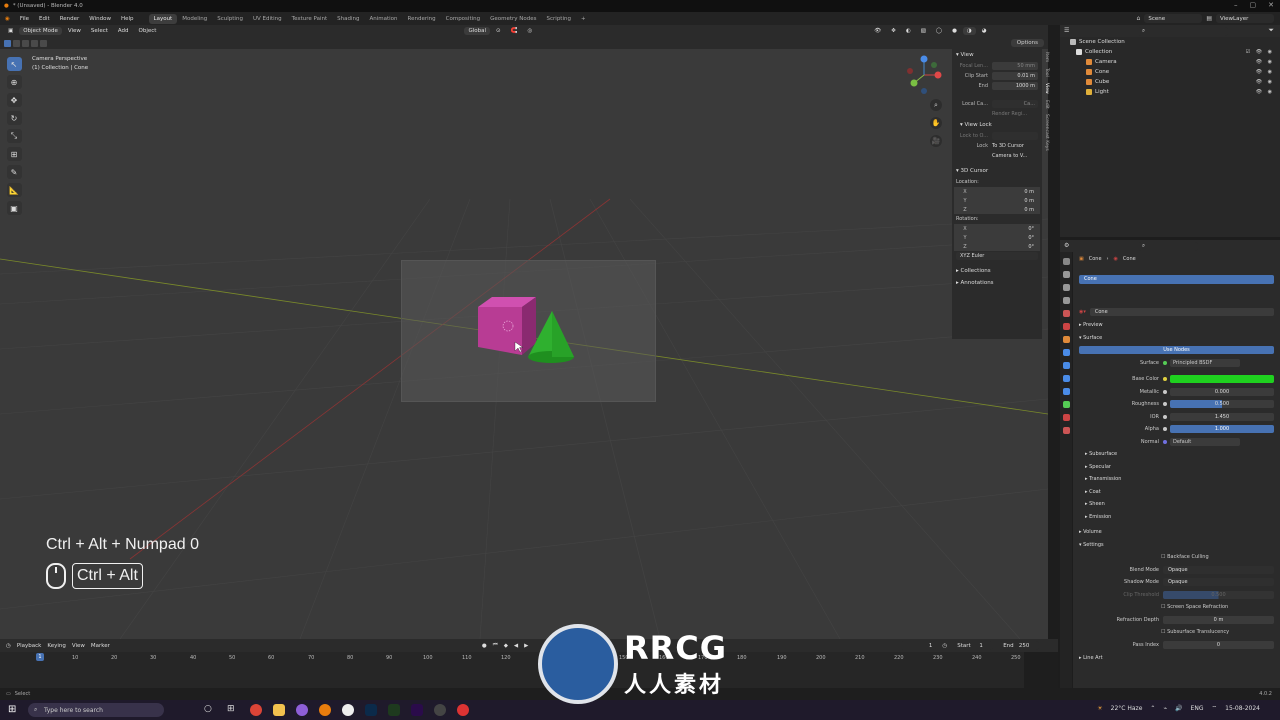 The image size is (1280, 720). Describe the element at coordinates (1066, 417) in the screenshot. I see `material-props-icon` at that location.